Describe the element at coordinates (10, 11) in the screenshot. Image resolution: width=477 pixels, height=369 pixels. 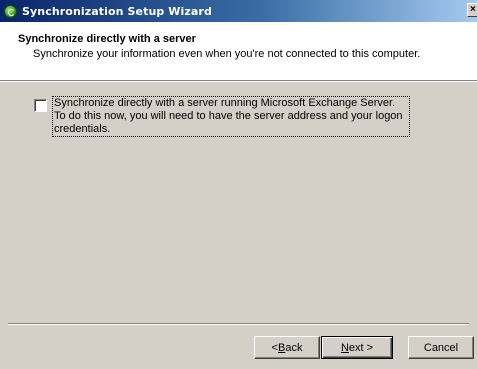
I see `sync-app-icon` at that location.